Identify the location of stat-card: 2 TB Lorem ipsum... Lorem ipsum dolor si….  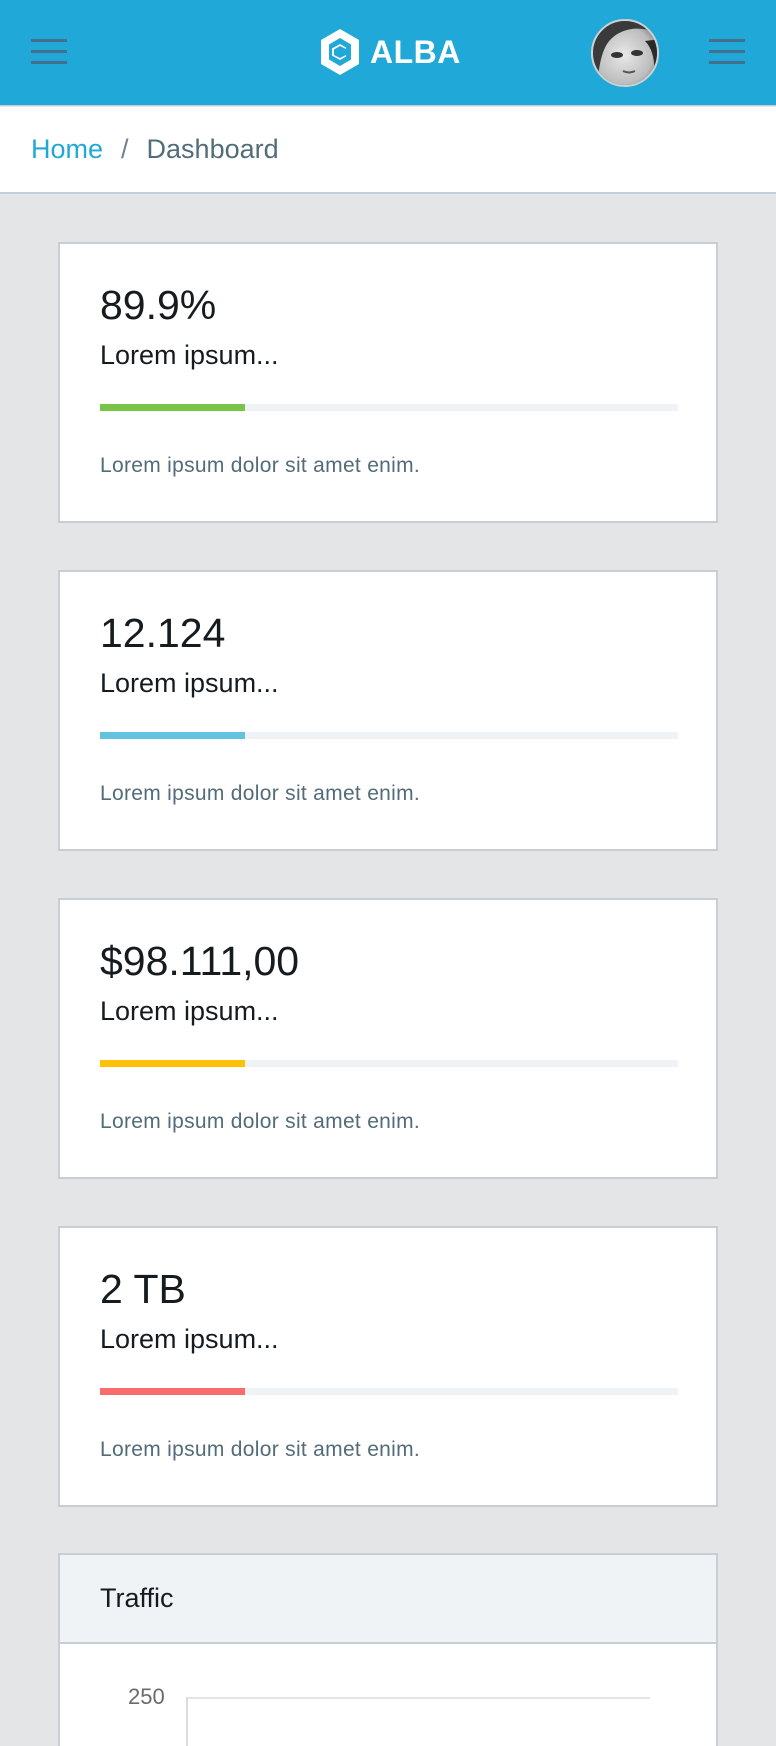
(388, 1366).